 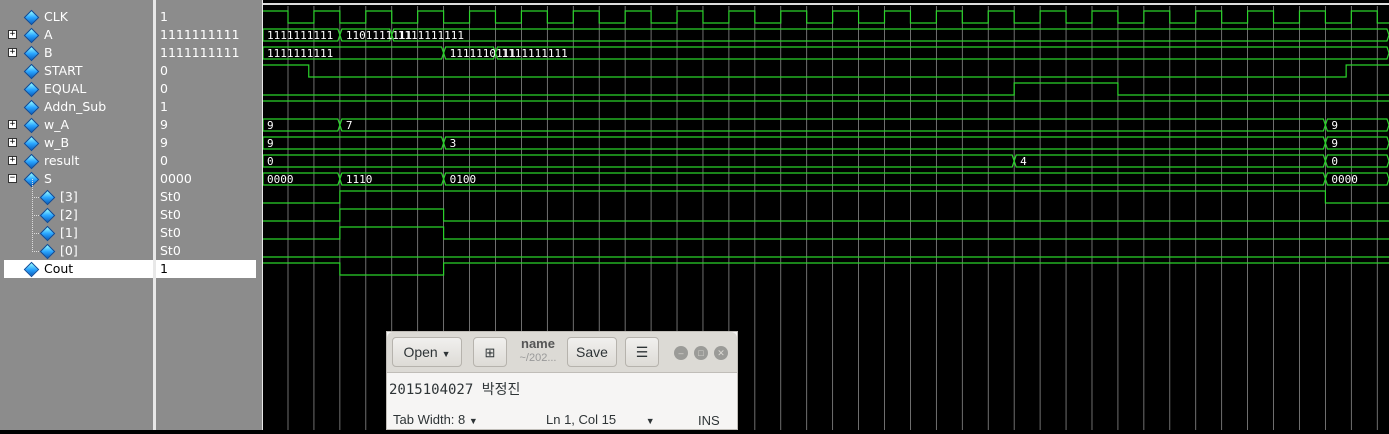 I want to click on cursor-position-selector: Ln 1, Col 15 ▼, so click(x=600, y=419).